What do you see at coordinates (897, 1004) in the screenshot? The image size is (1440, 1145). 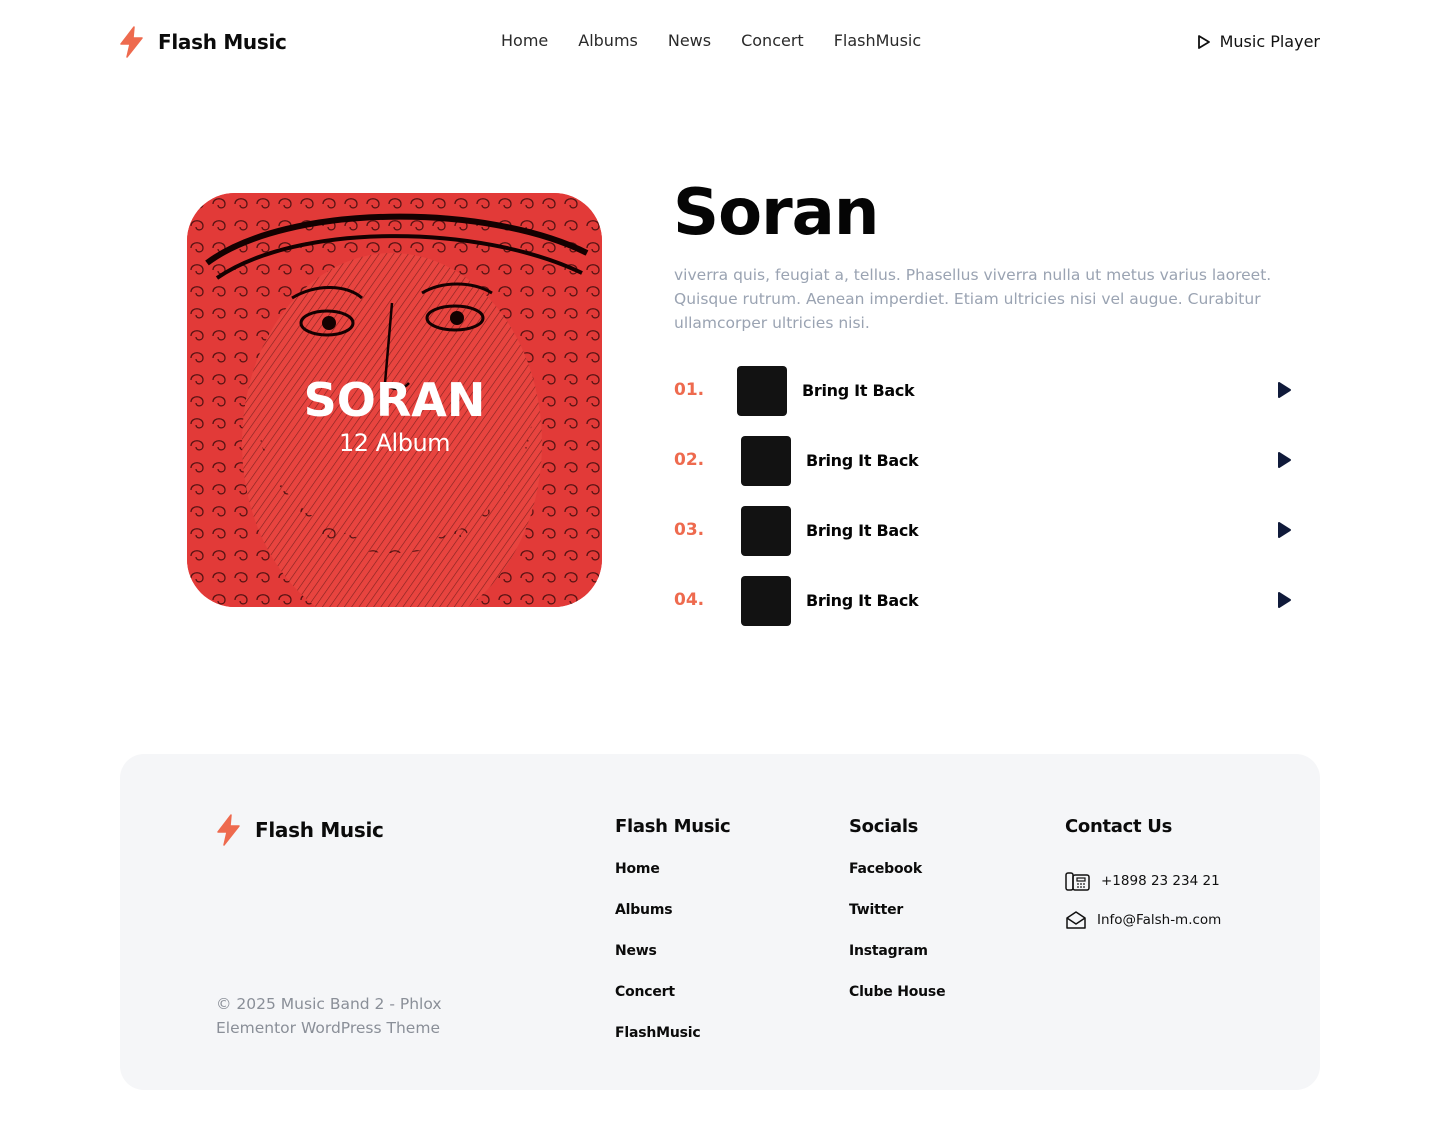 I see `footer-link-clubehouse: Clube House` at bounding box center [897, 1004].